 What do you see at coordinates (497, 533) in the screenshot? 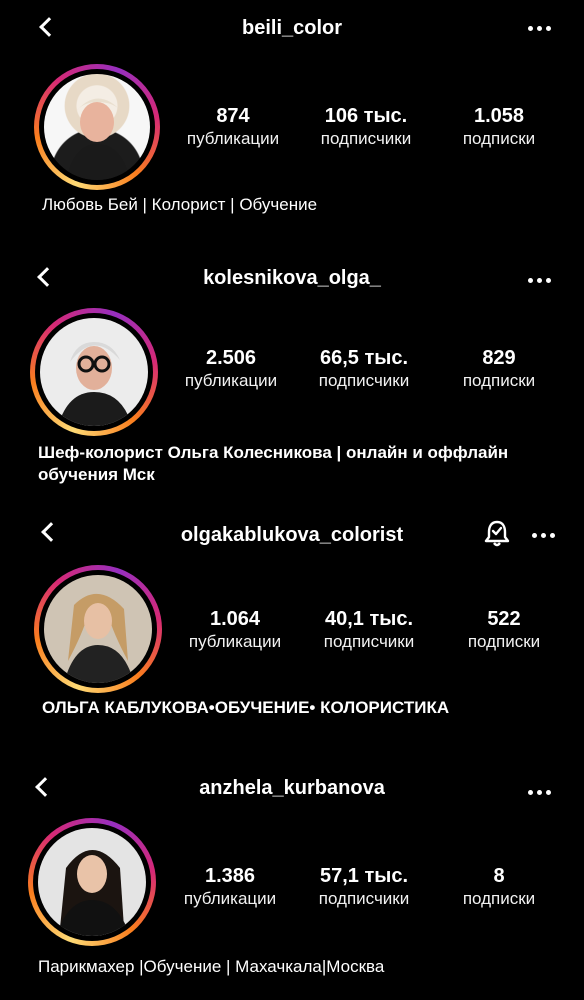
I see `notification-bell-icon` at bounding box center [497, 533].